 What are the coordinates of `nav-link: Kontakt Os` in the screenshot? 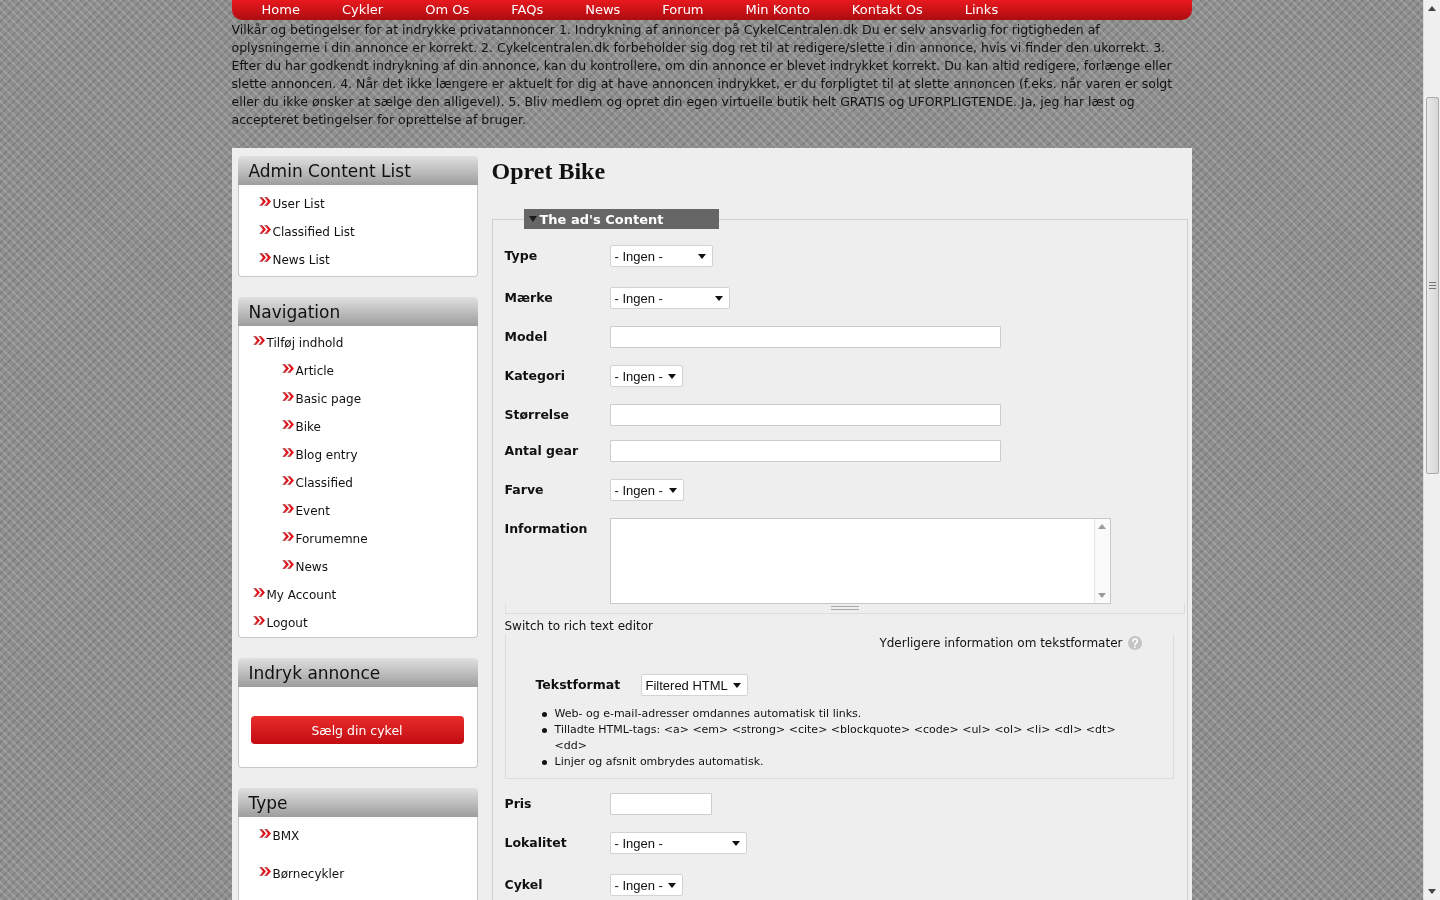 It's located at (887, 10).